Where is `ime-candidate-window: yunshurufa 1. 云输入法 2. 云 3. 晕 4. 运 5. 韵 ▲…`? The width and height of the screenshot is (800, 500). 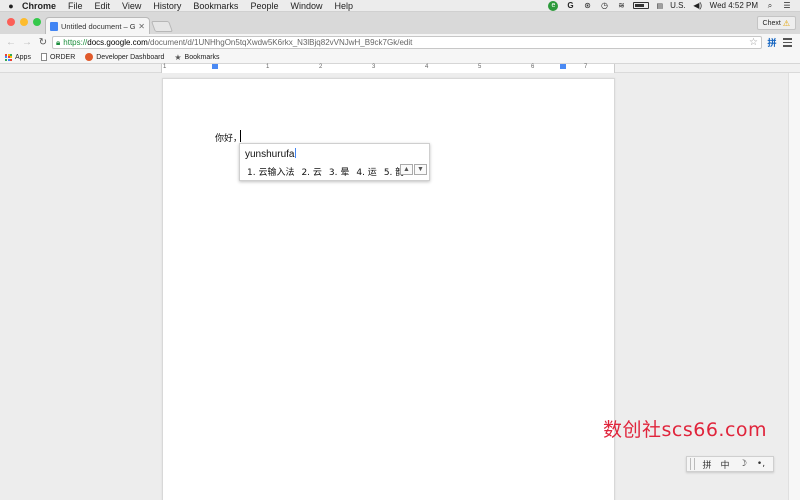
ime-candidate-window: yunshurufa 1. 云输入法 2. 云 3. 晕 4. 运 5. 韵 ▲… is located at coordinates (334, 162).